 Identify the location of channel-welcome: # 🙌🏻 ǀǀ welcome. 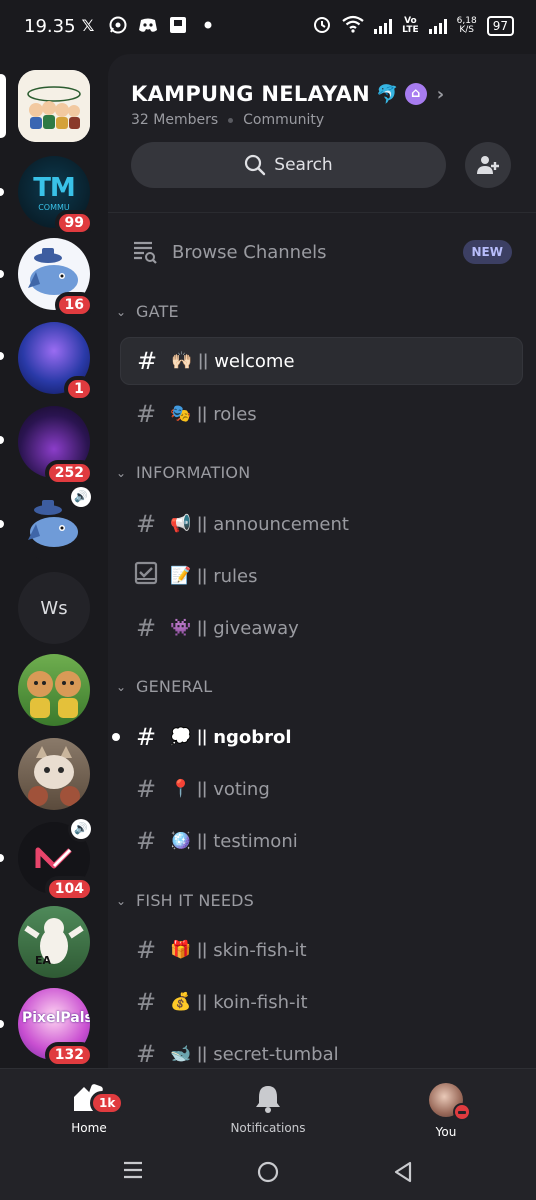
(321, 361).